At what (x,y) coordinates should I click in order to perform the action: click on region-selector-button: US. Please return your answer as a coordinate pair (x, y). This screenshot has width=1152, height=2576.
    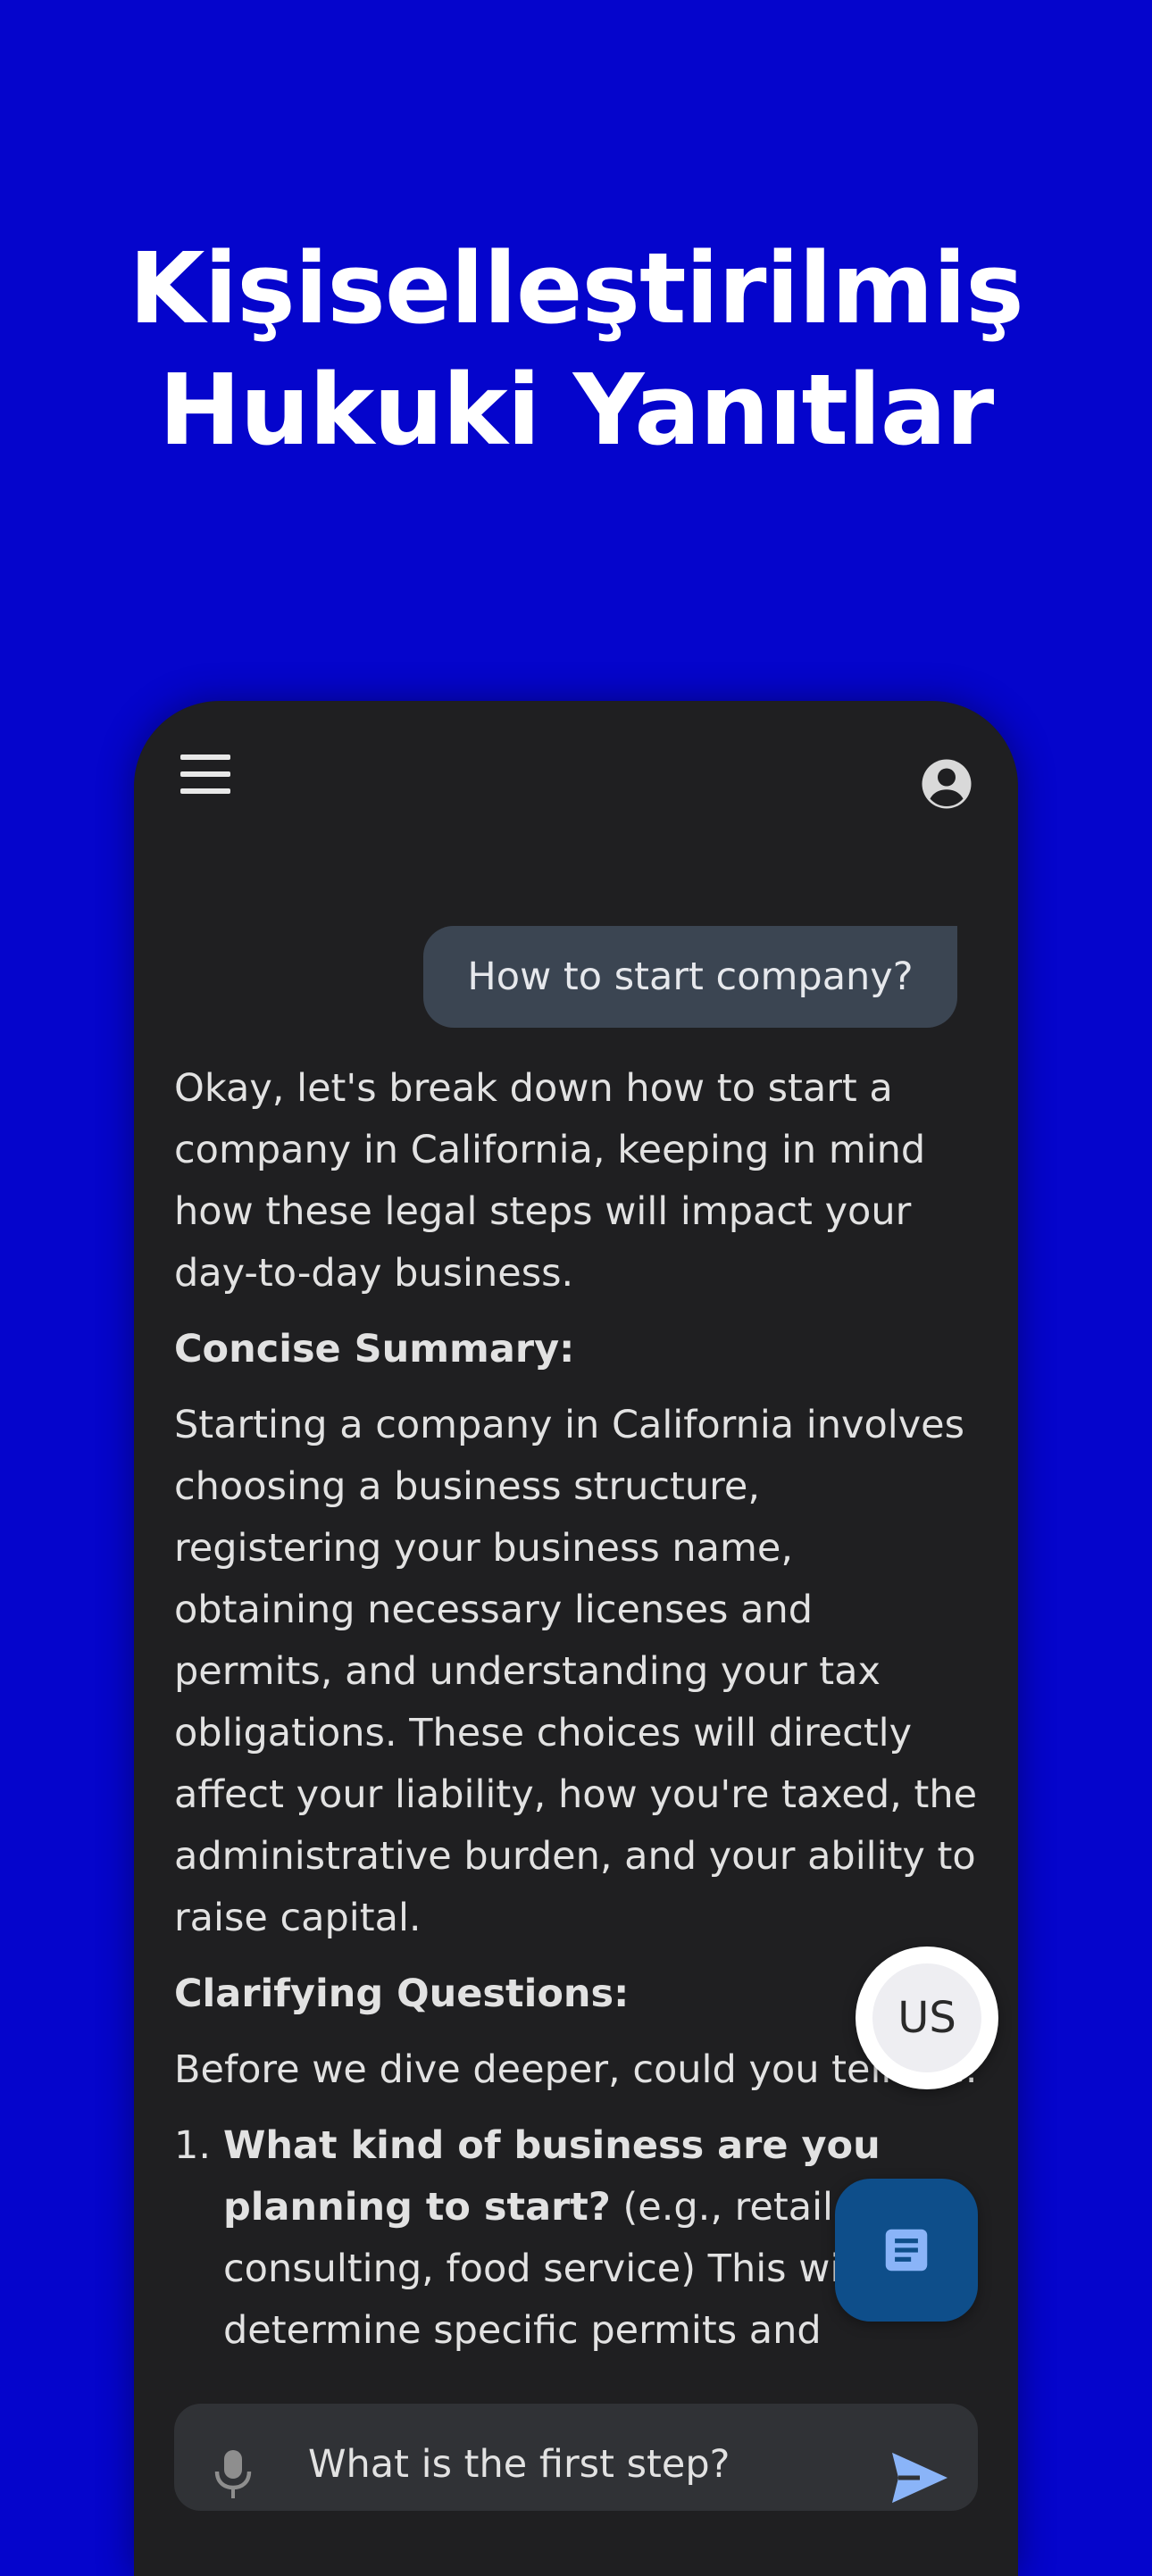
    Looking at the image, I should click on (927, 2018).